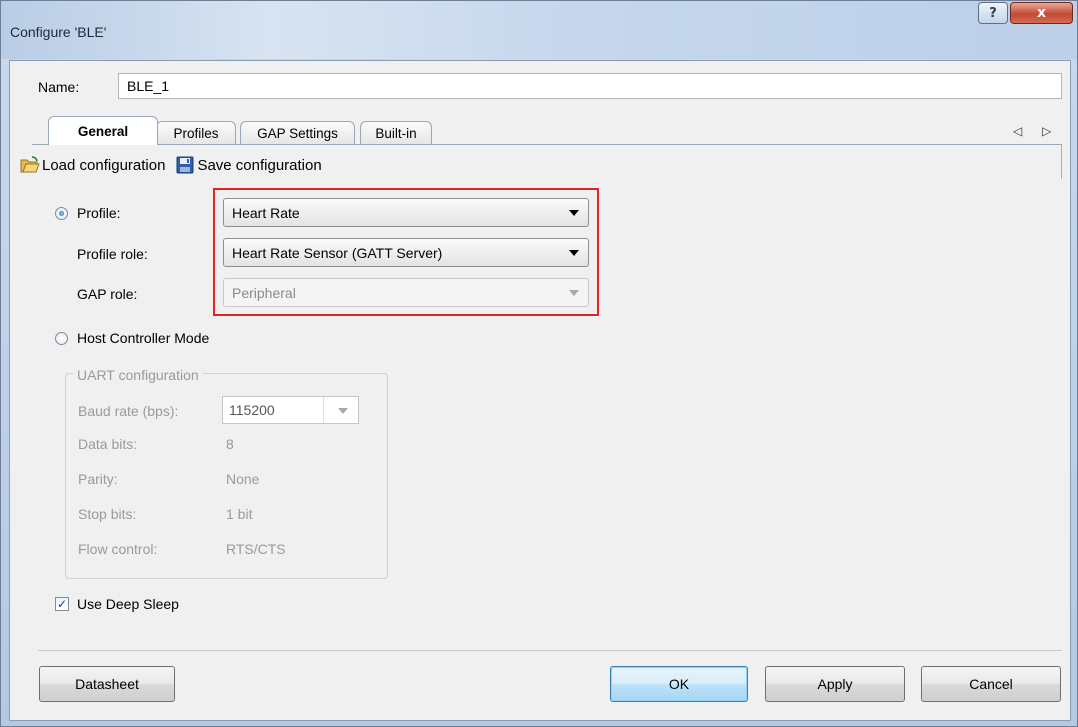 The image size is (1078, 727). I want to click on footer-divider, so click(550, 650).